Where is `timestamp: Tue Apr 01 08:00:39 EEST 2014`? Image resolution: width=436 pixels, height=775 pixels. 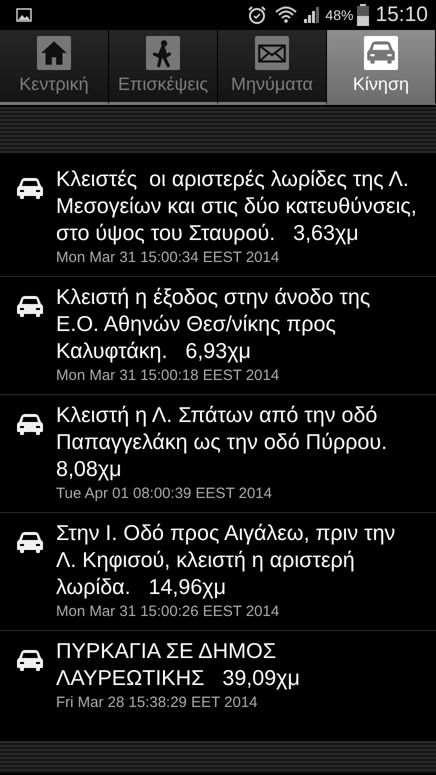 timestamp: Tue Apr 01 08:00:39 EEST 2014 is located at coordinates (164, 494).